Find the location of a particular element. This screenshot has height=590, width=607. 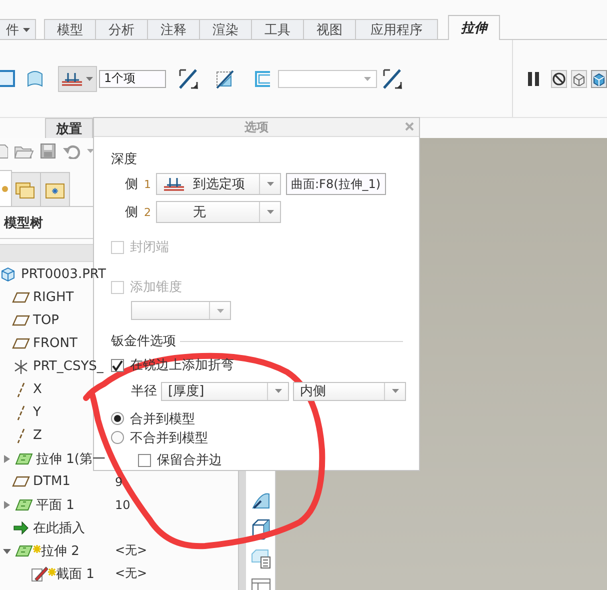

cancel-button is located at coordinates (559, 79).